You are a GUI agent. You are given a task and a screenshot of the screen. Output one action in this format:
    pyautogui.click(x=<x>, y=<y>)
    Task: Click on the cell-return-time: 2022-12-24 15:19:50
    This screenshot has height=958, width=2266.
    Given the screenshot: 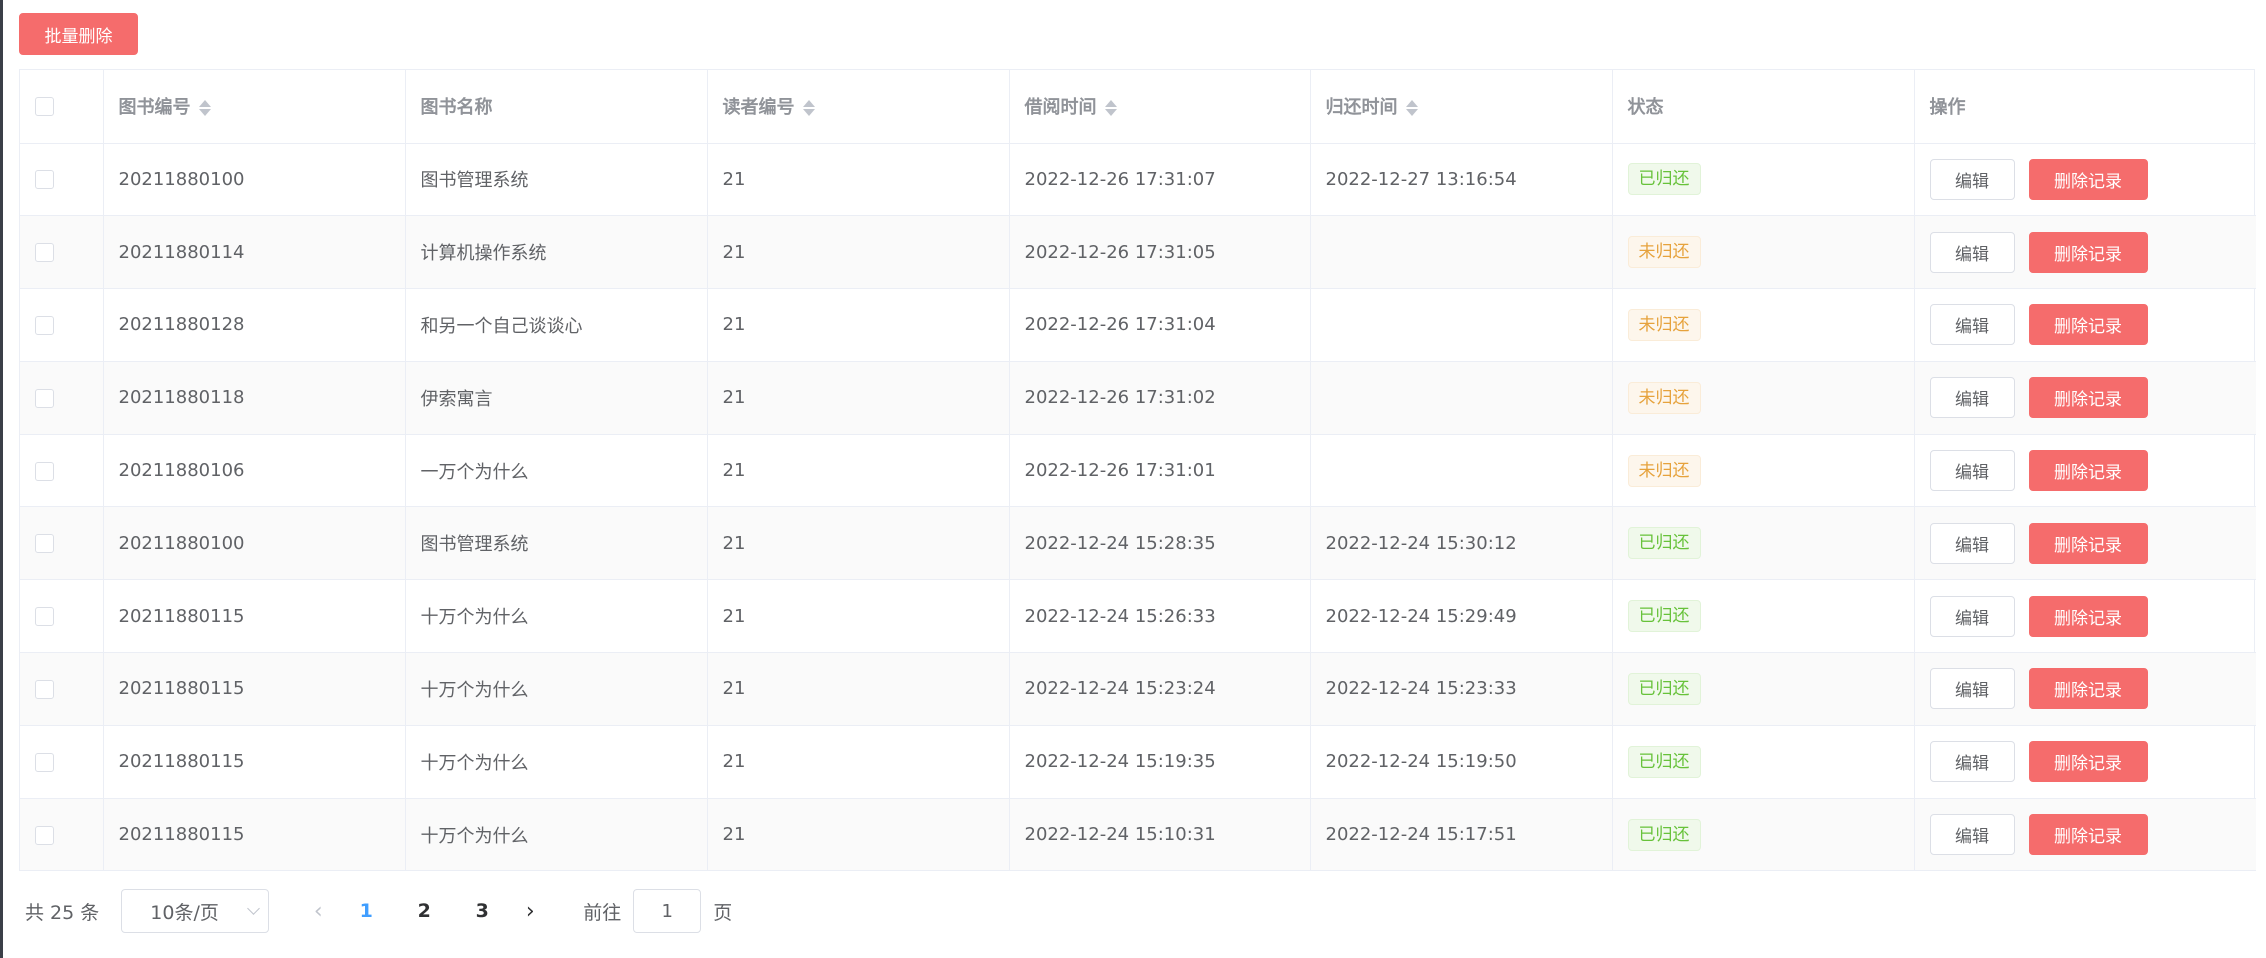 What is the action you would take?
    pyautogui.click(x=1461, y=762)
    